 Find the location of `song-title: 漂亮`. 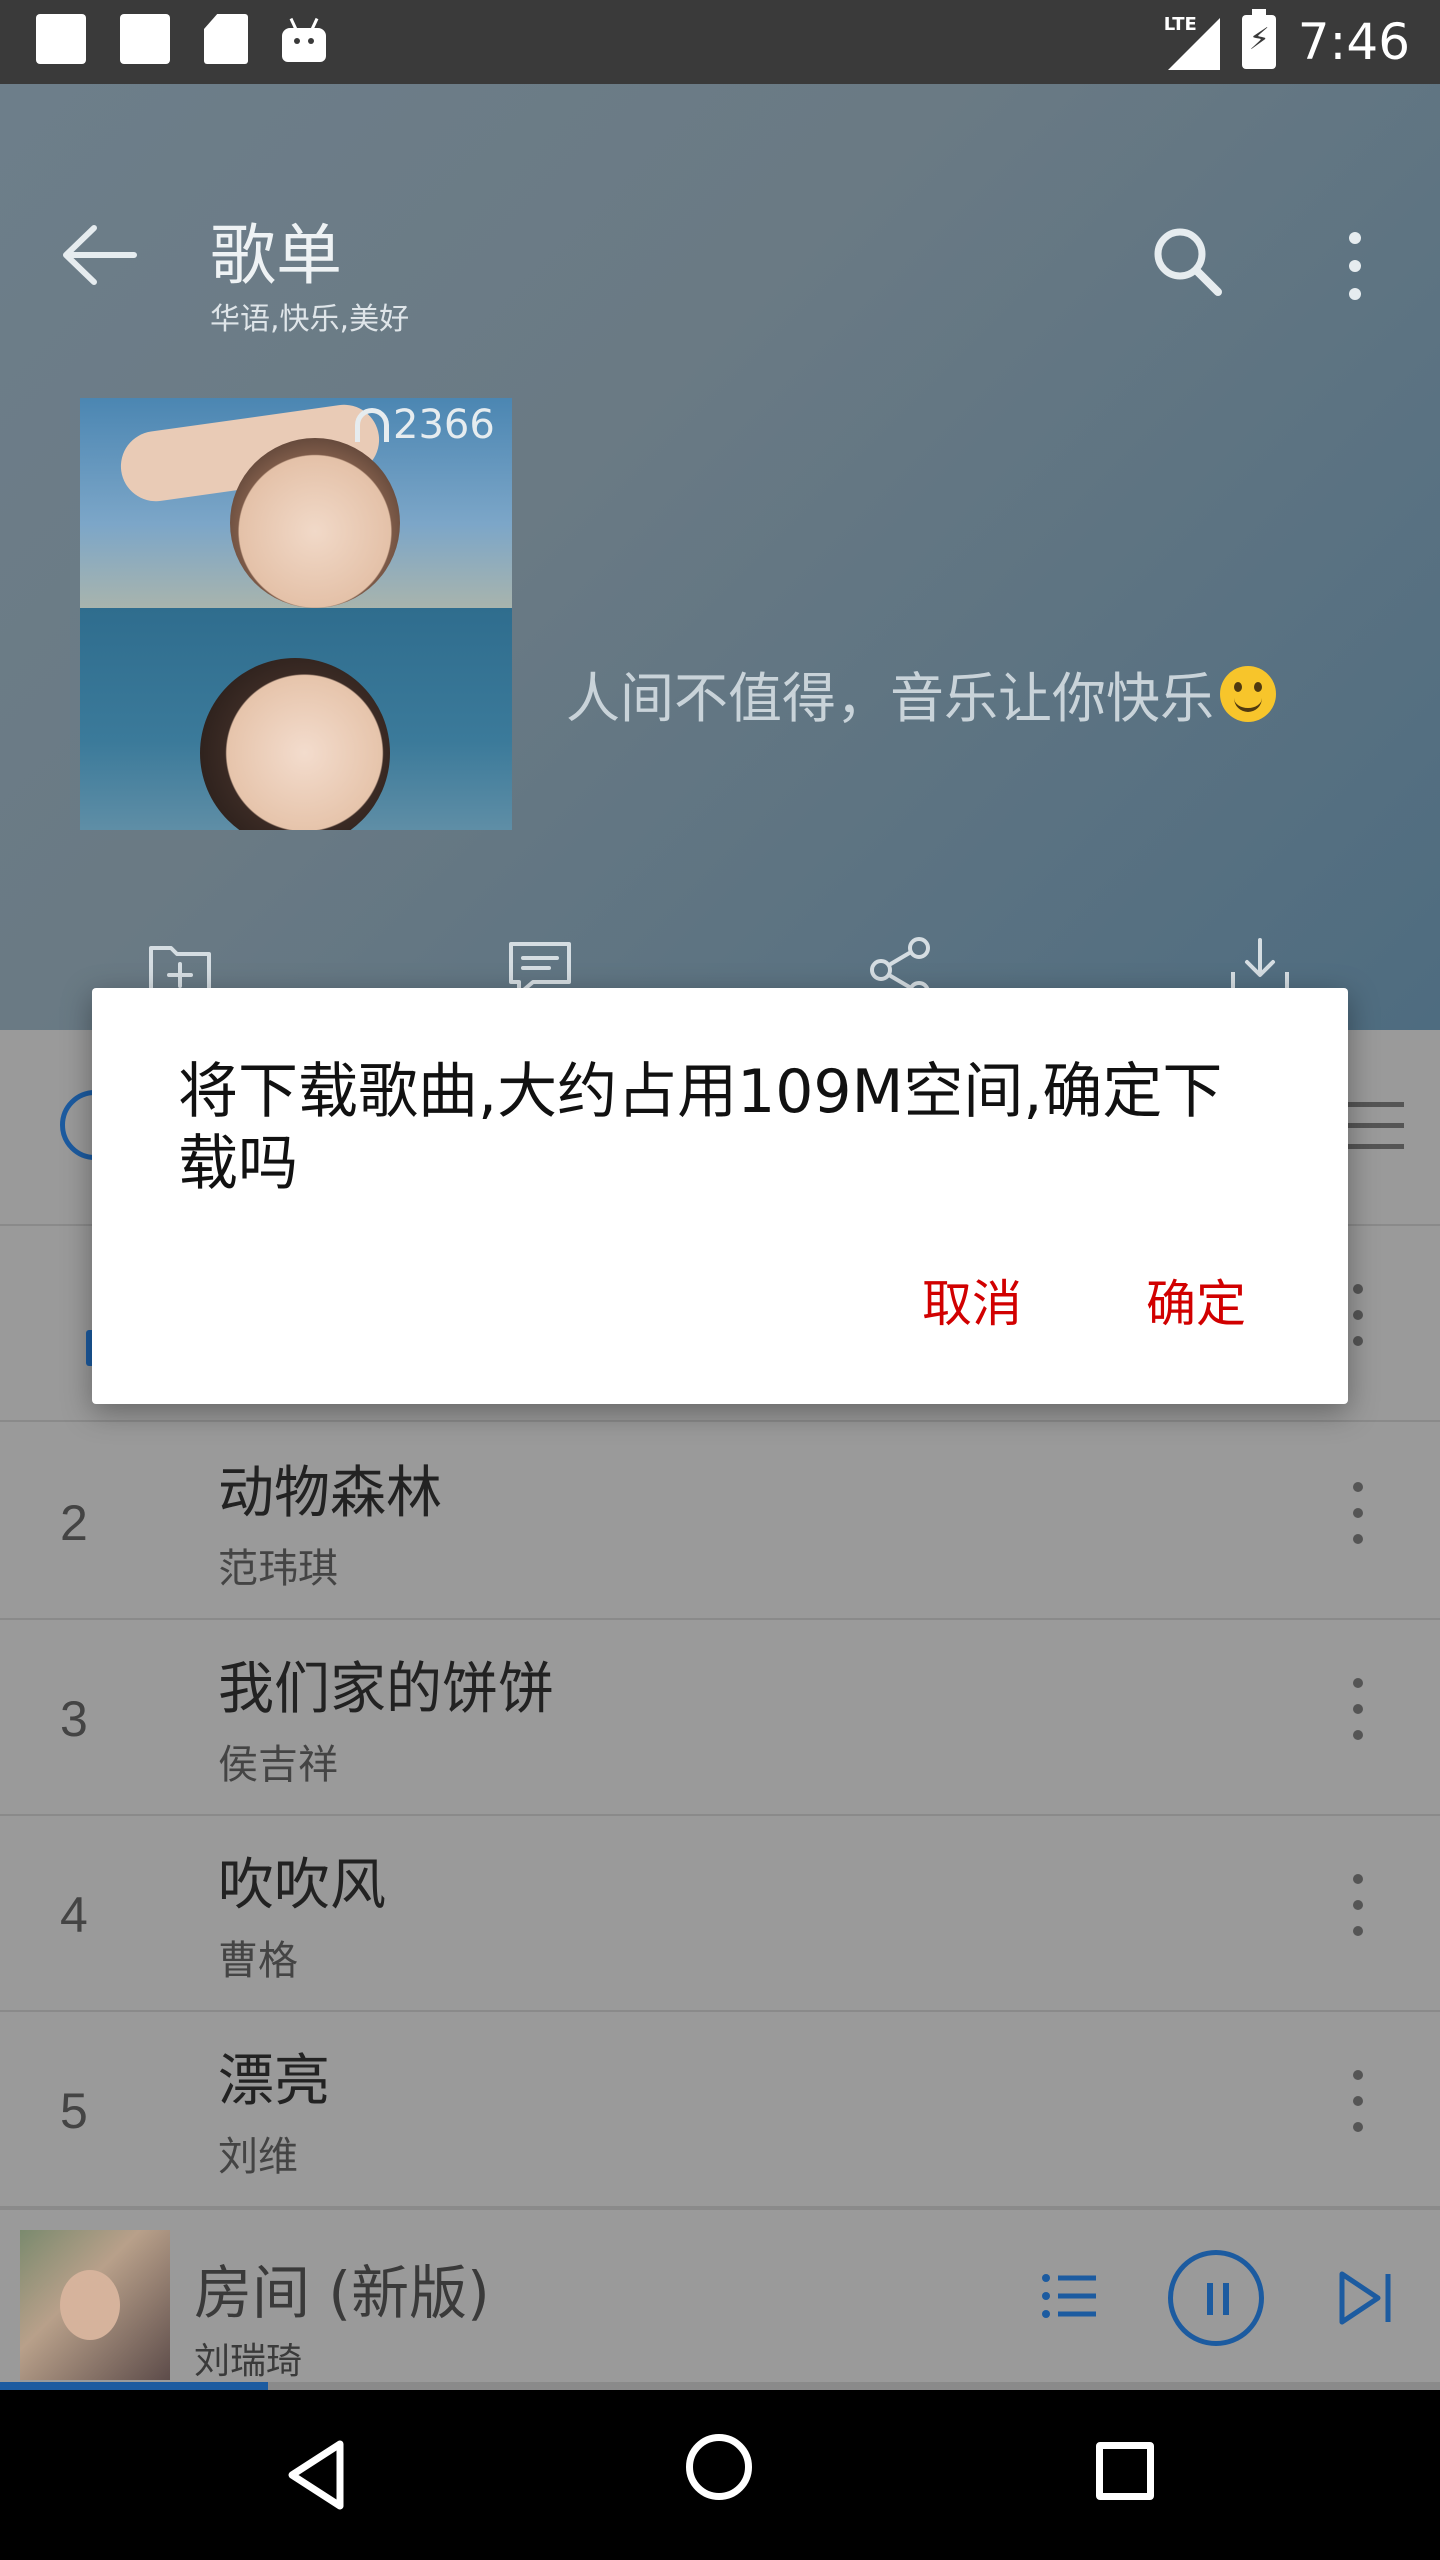

song-title: 漂亮 is located at coordinates (274, 2081).